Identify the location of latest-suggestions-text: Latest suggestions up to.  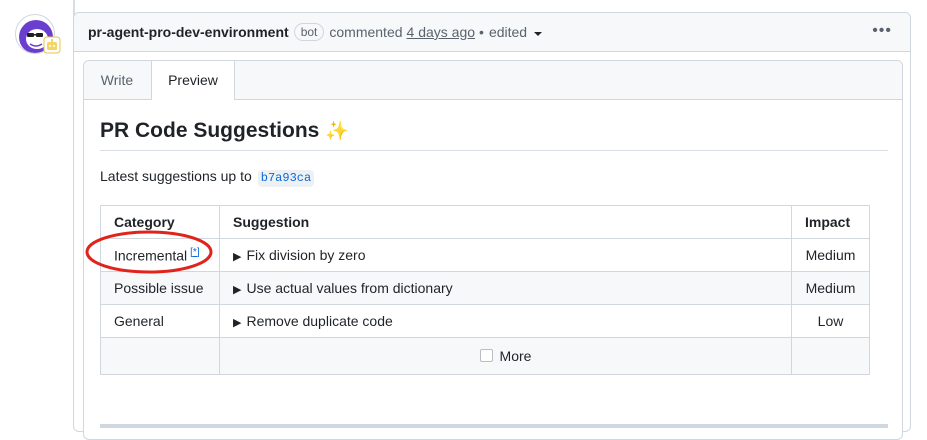
(176, 176).